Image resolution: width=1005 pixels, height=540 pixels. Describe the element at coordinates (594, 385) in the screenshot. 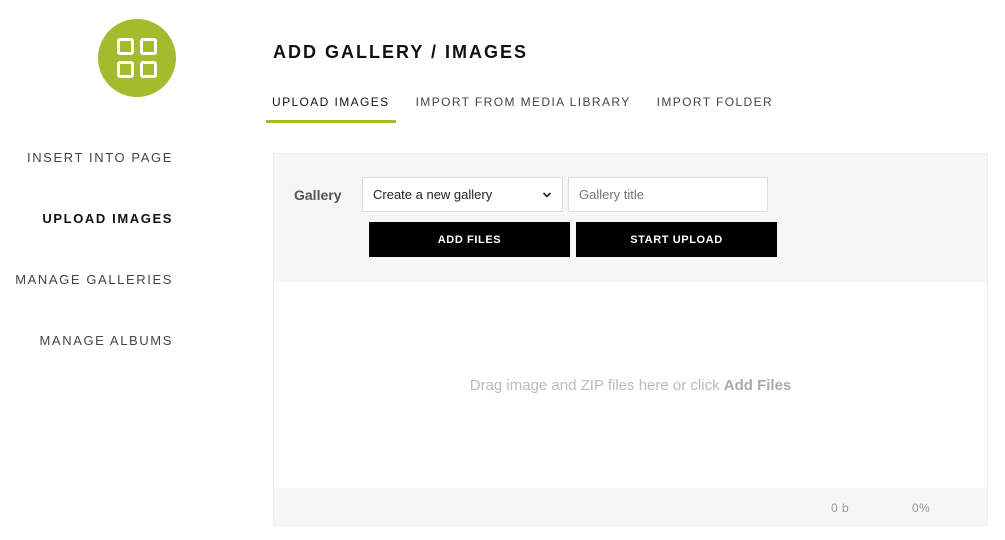

I see `drop-zone-instructions: Drag image and ZIP files here or click` at that location.